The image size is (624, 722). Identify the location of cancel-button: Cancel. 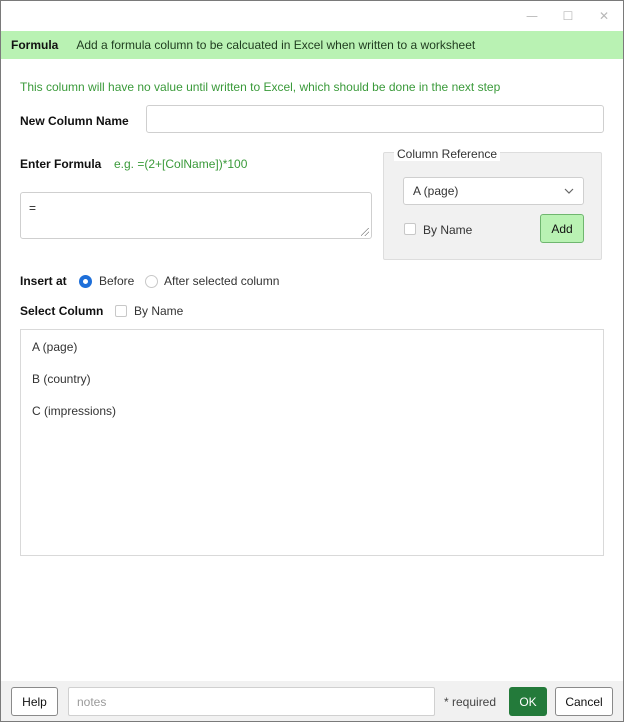
(584, 701).